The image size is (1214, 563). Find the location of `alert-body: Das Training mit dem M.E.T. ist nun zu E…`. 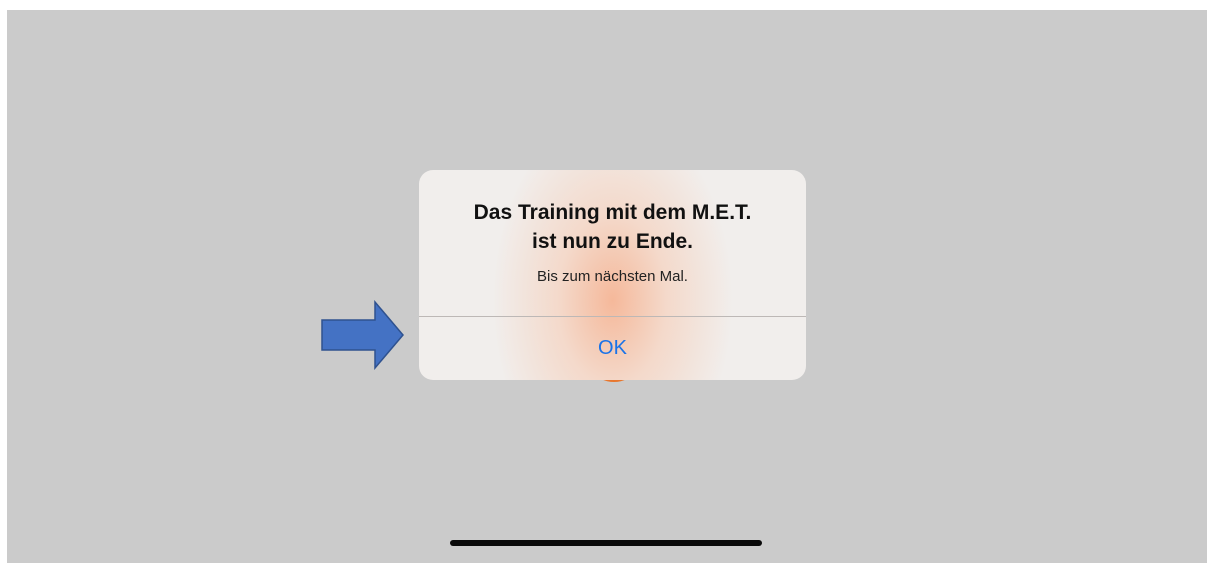

alert-body: Das Training mit dem M.E.T. ist nun zu E… is located at coordinates (612, 243).